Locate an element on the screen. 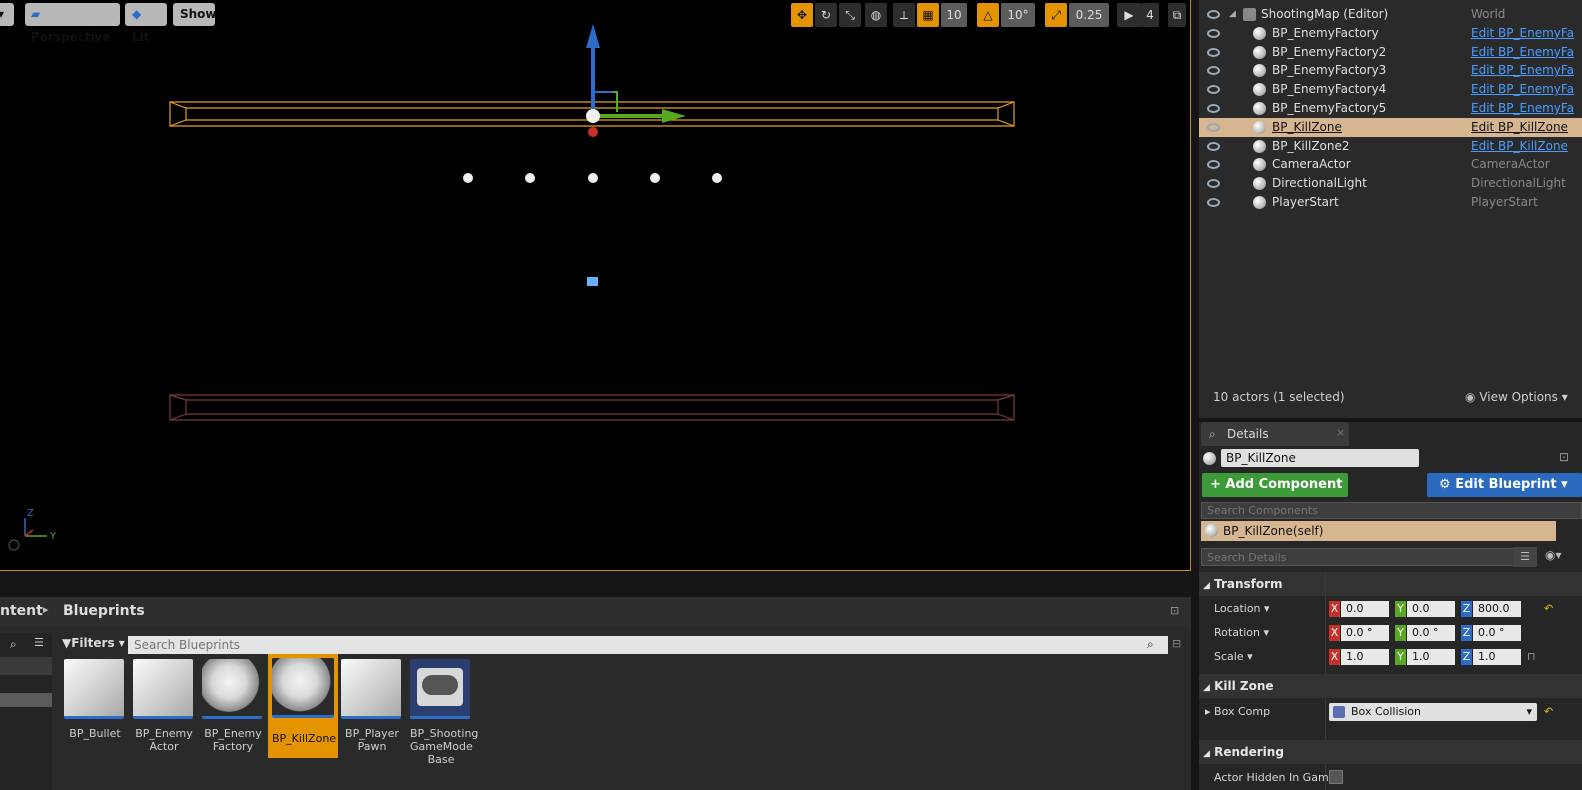 The width and height of the screenshot is (1582, 790). scale-lock-icon: ⊓ is located at coordinates (1531, 656).